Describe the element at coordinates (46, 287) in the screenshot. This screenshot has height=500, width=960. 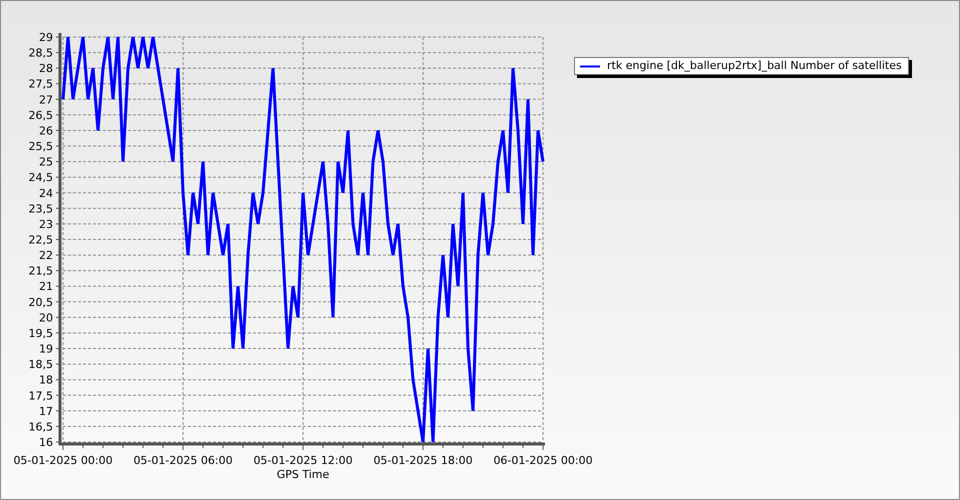
I see `y-tick-label: 21` at that location.